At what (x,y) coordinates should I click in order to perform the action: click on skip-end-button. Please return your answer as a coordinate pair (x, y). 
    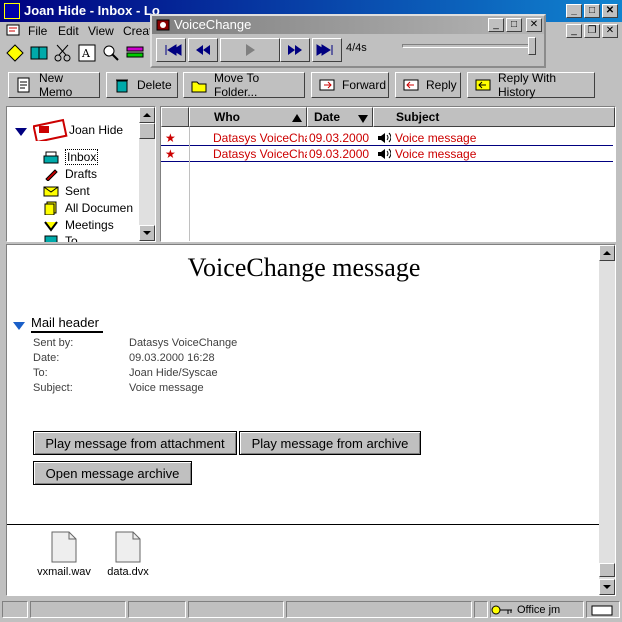
    Looking at the image, I should click on (327, 50).